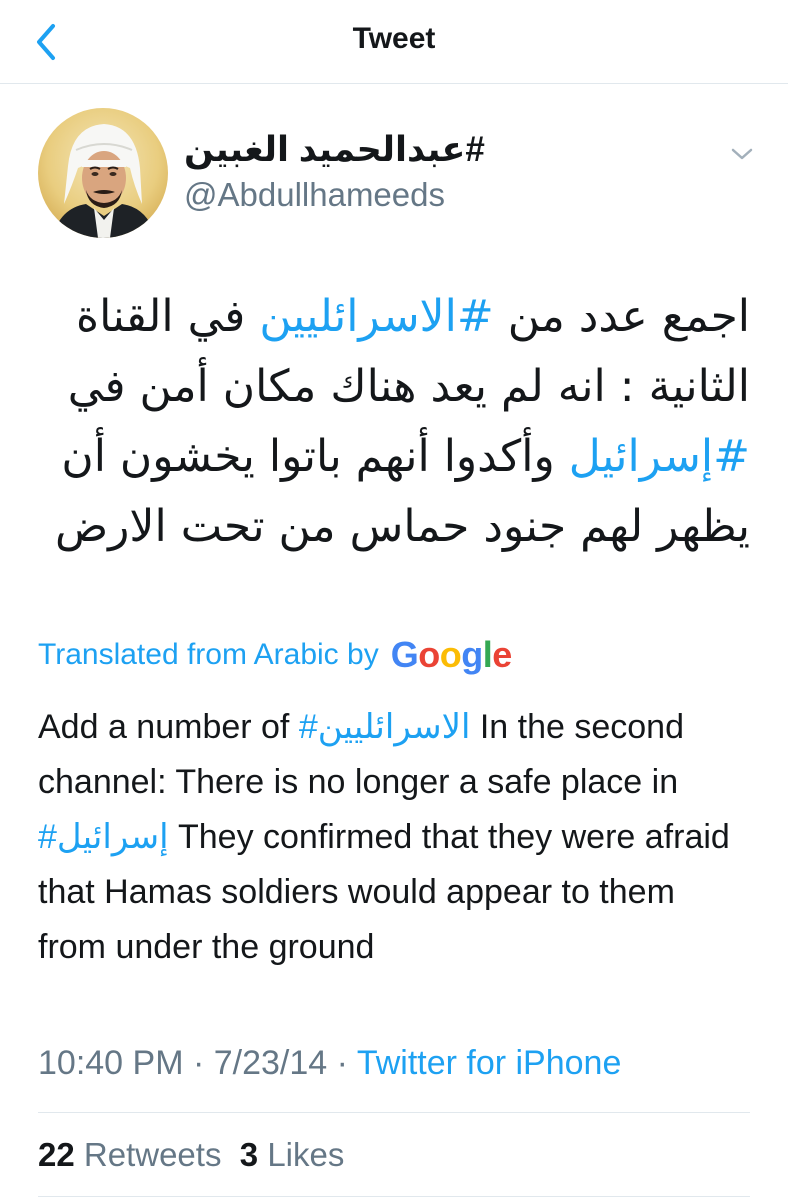 Image resolution: width=788 pixels, height=1200 pixels. What do you see at coordinates (111, 1063) in the screenshot?
I see `tweet-time: 10:40 PM` at bounding box center [111, 1063].